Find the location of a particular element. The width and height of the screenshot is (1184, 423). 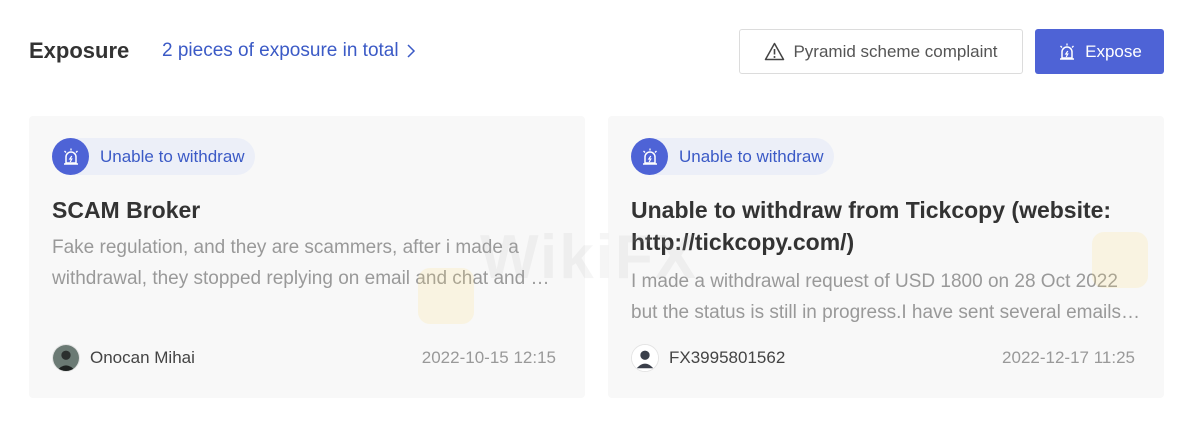

author-name: FX3995801562 is located at coordinates (727, 357).